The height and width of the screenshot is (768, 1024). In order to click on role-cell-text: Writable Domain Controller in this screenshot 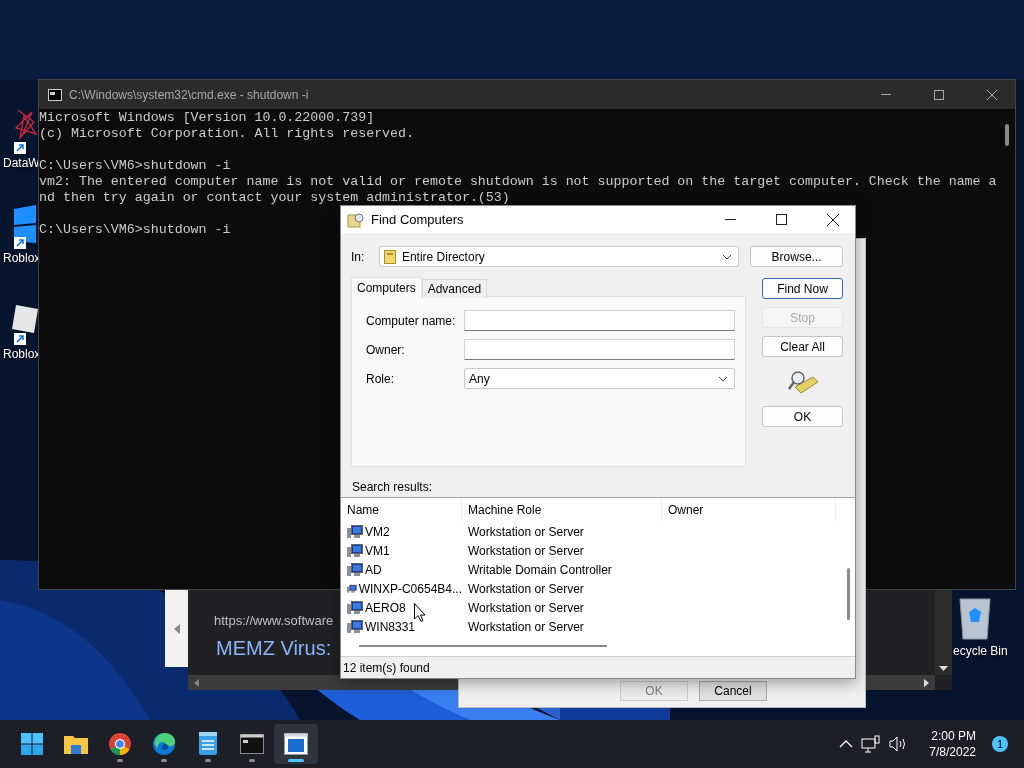, I will do `click(540, 570)`.